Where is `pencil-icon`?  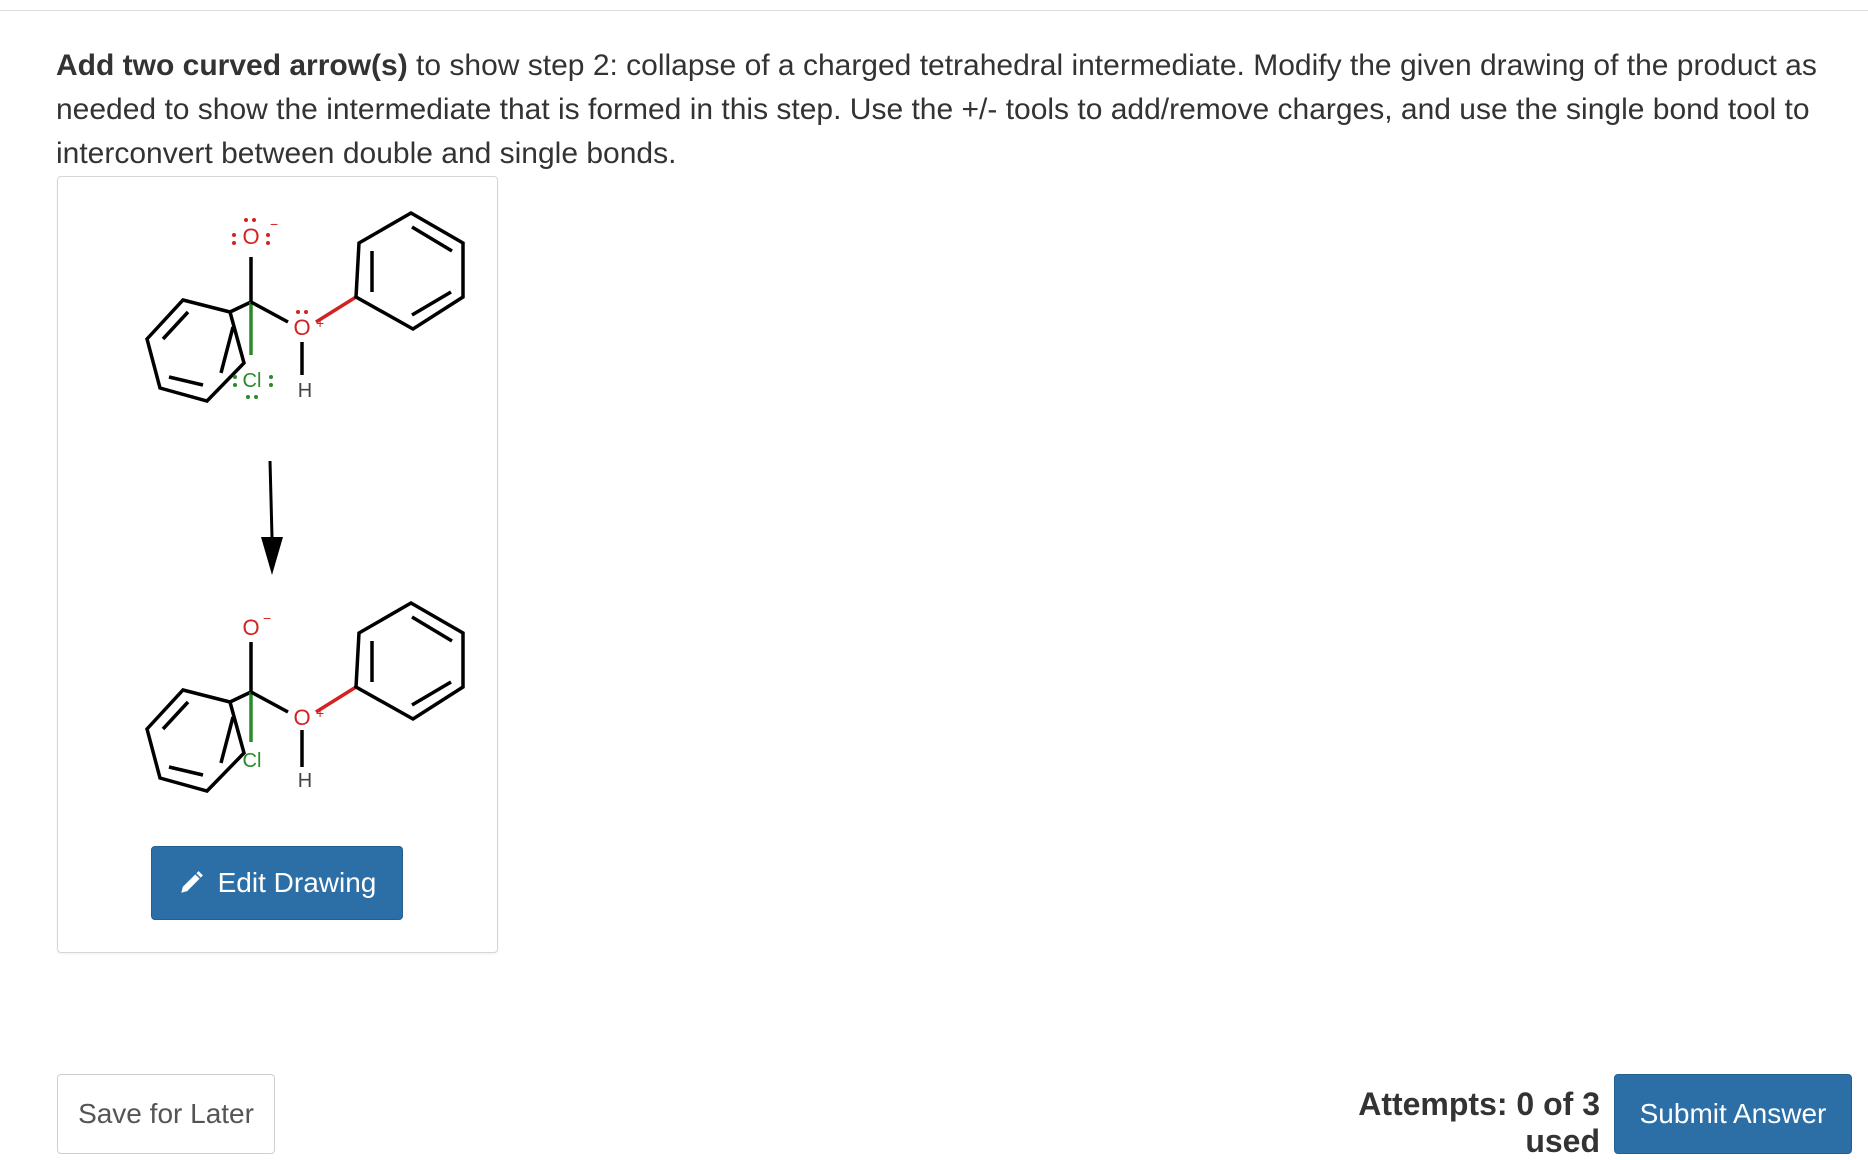 pencil-icon is located at coordinates (191, 882).